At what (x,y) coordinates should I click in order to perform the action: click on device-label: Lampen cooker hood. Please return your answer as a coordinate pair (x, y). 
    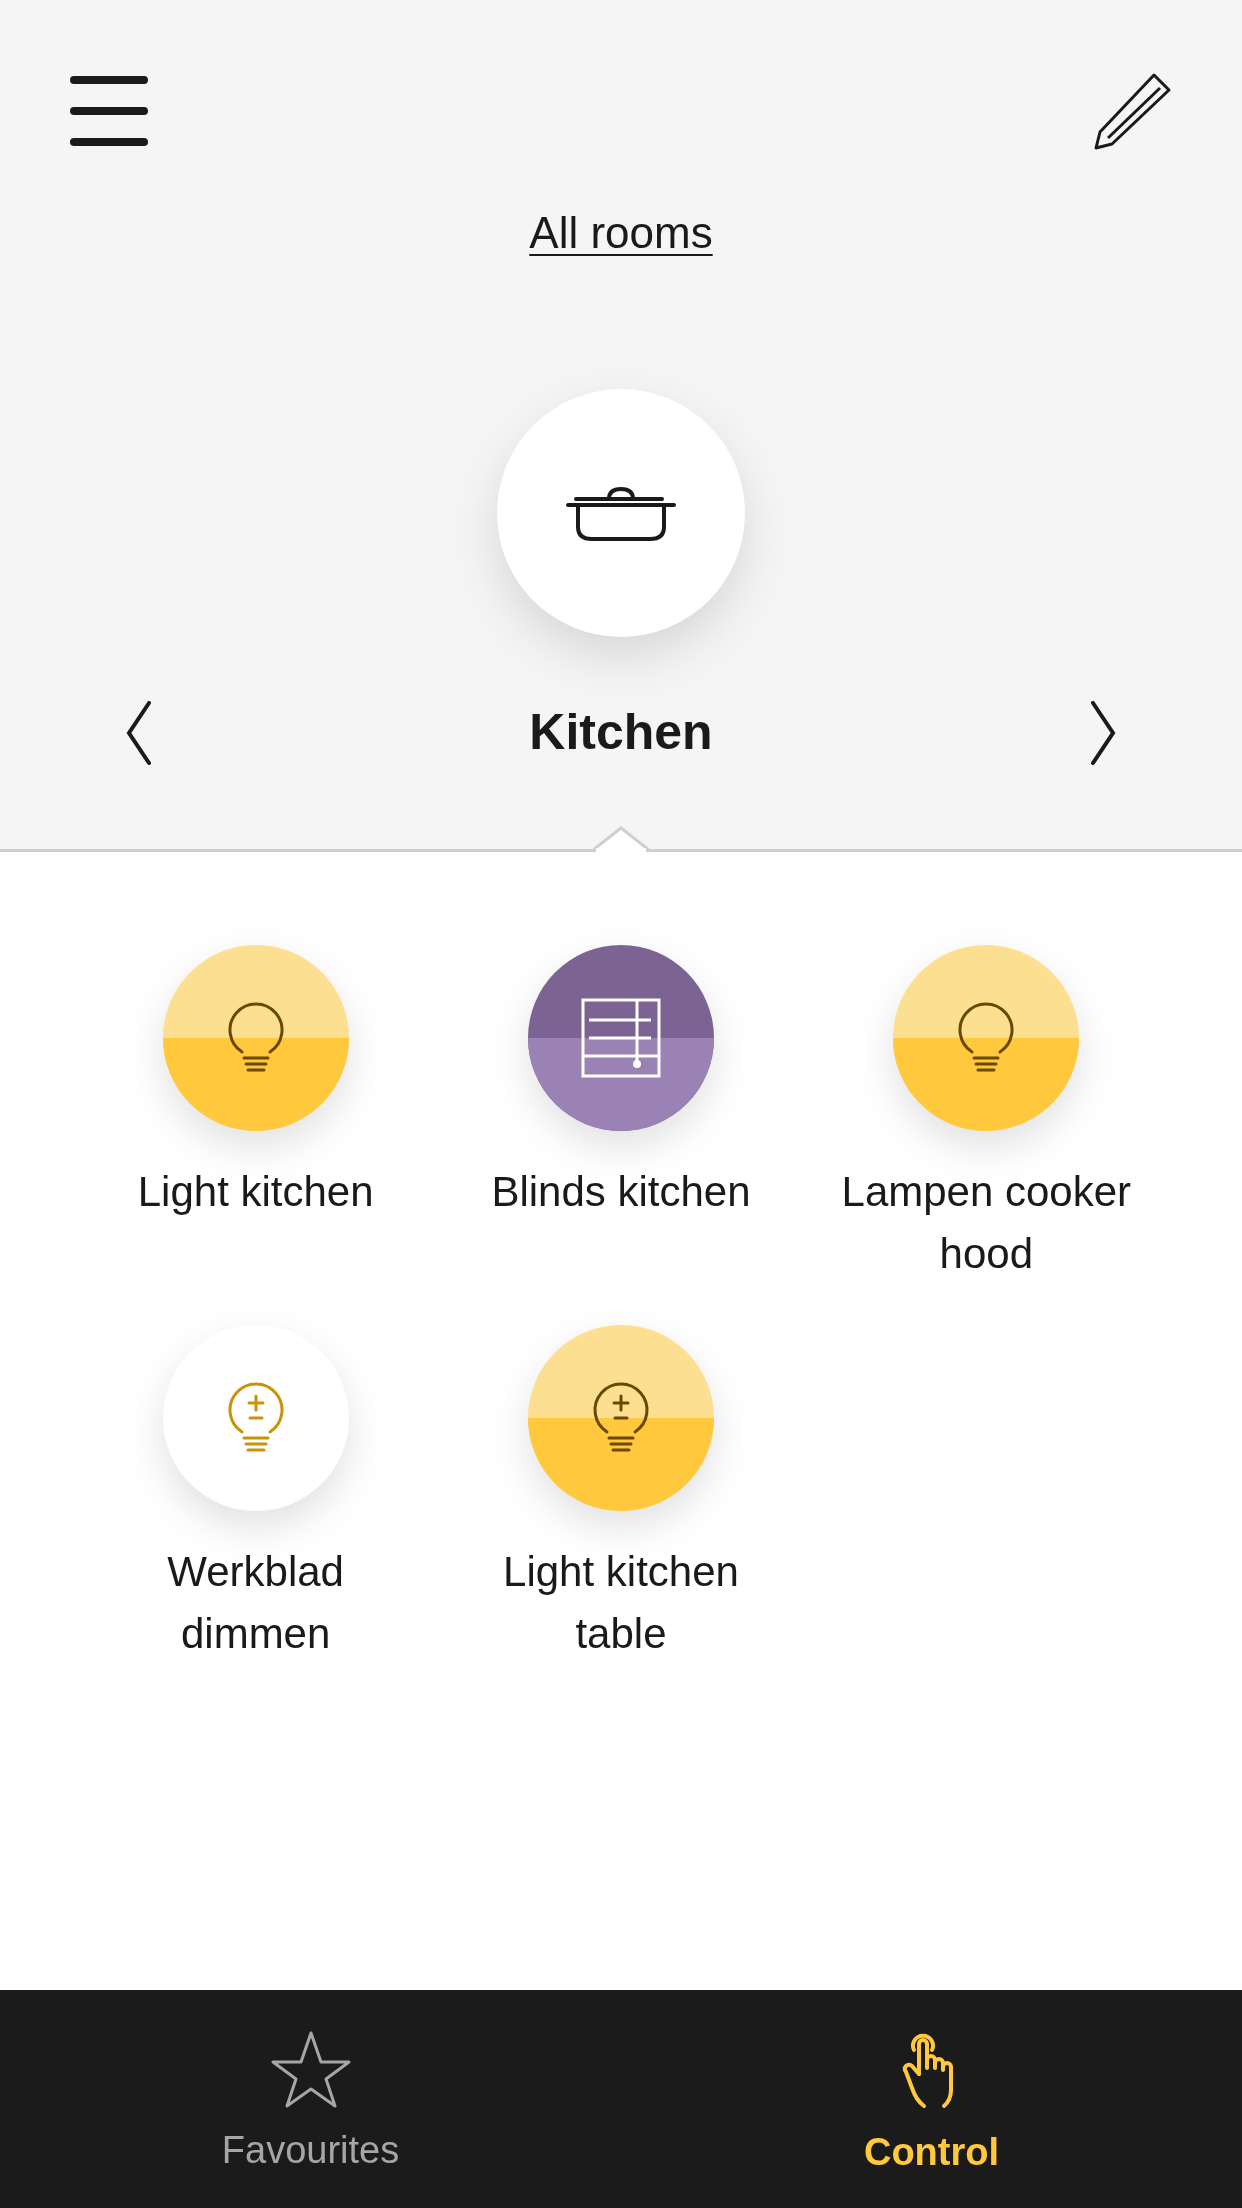
    Looking at the image, I should click on (986, 1223).